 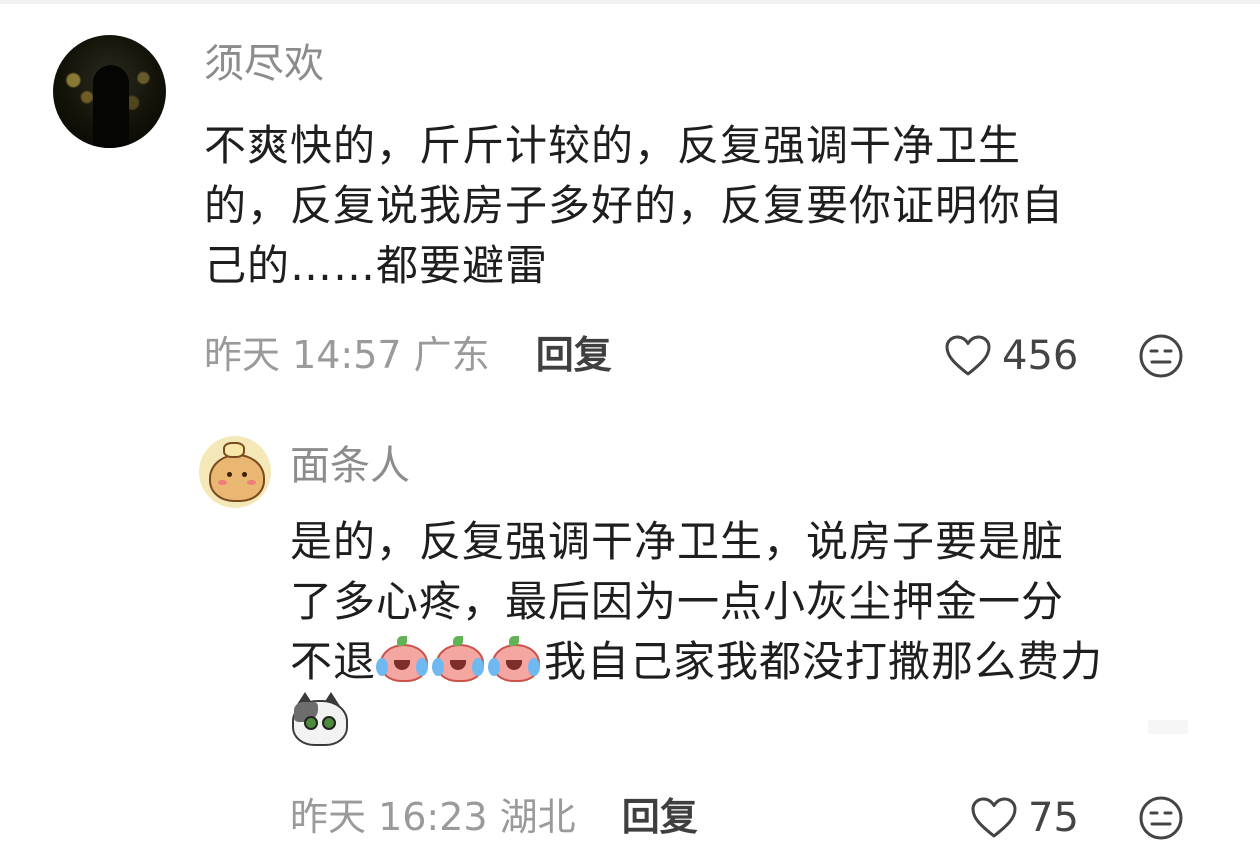 What do you see at coordinates (1024, 818) in the screenshot?
I see `like-button: 75` at bounding box center [1024, 818].